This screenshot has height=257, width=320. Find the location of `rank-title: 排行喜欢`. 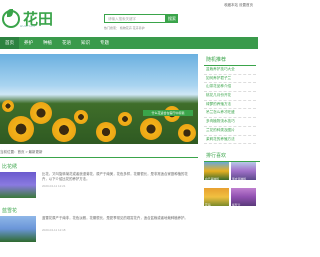

rank-title: 排行喜欢 is located at coordinates (232, 156).